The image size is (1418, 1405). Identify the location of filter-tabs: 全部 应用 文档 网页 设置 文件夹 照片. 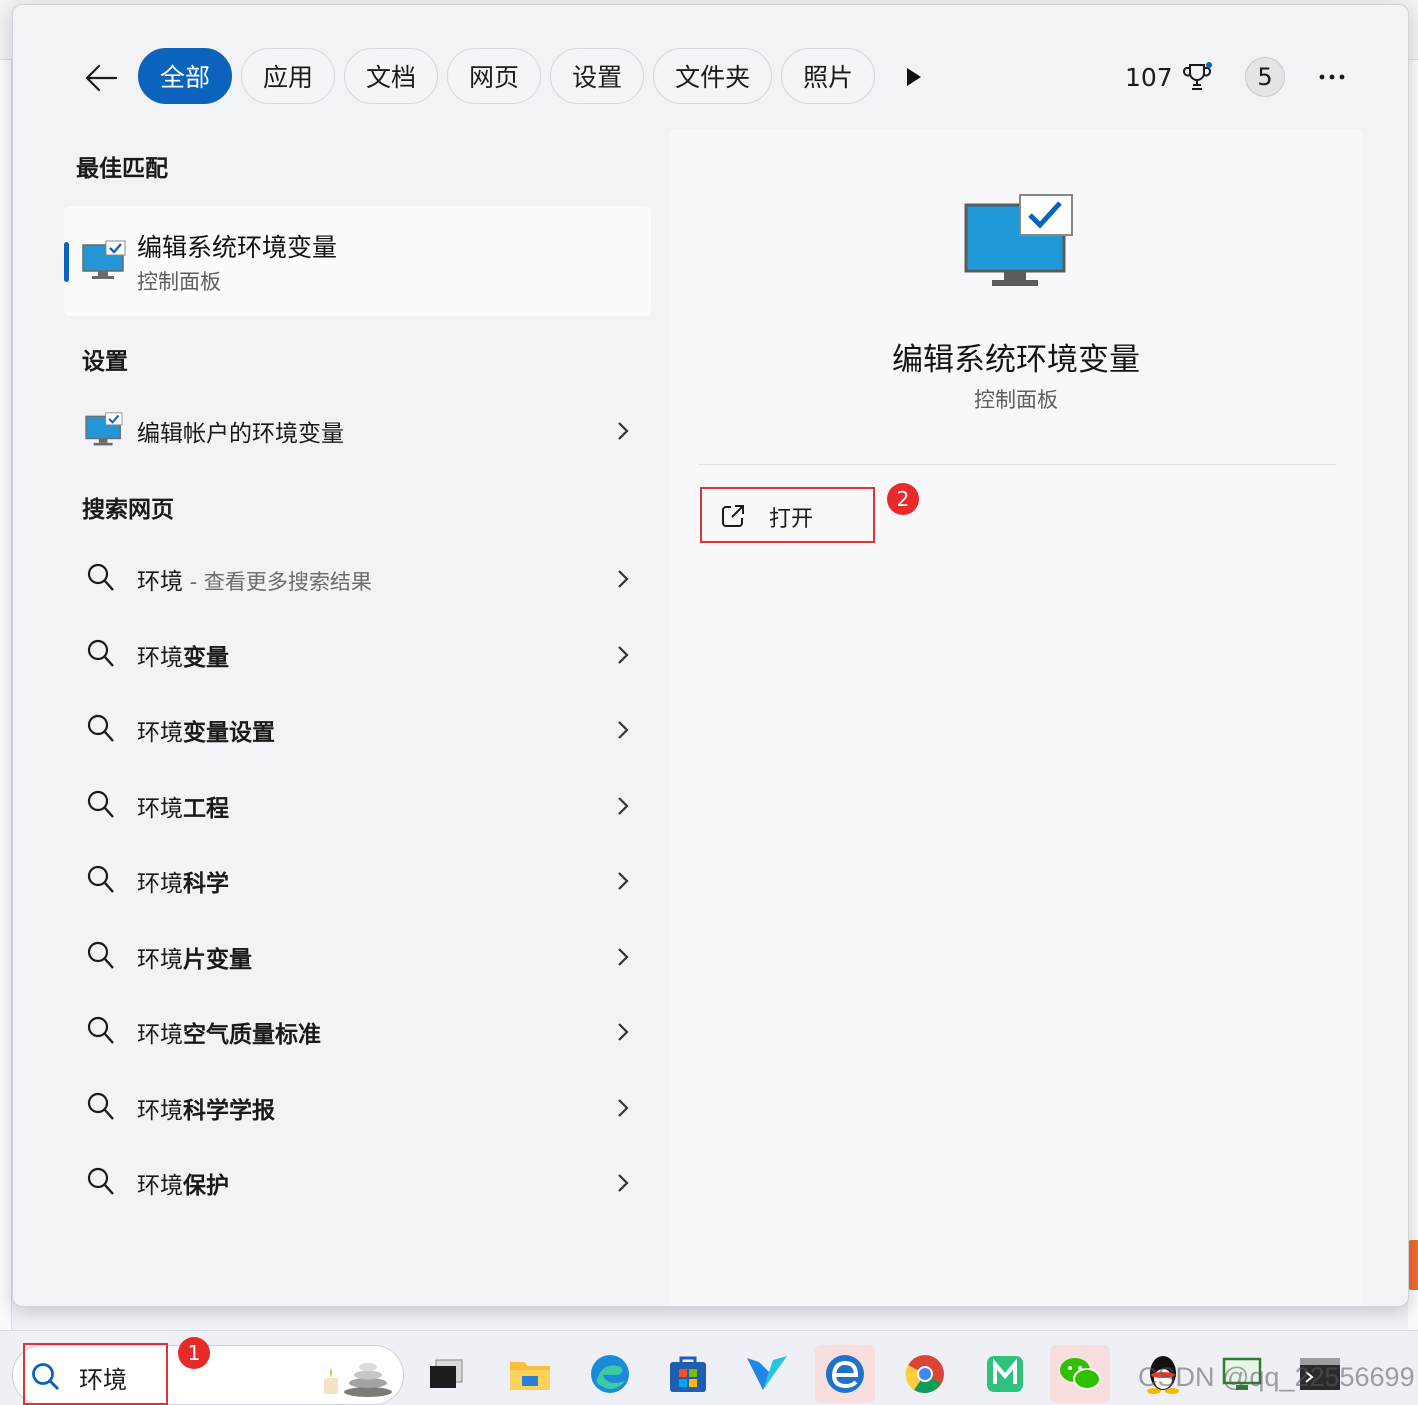
(507, 76).